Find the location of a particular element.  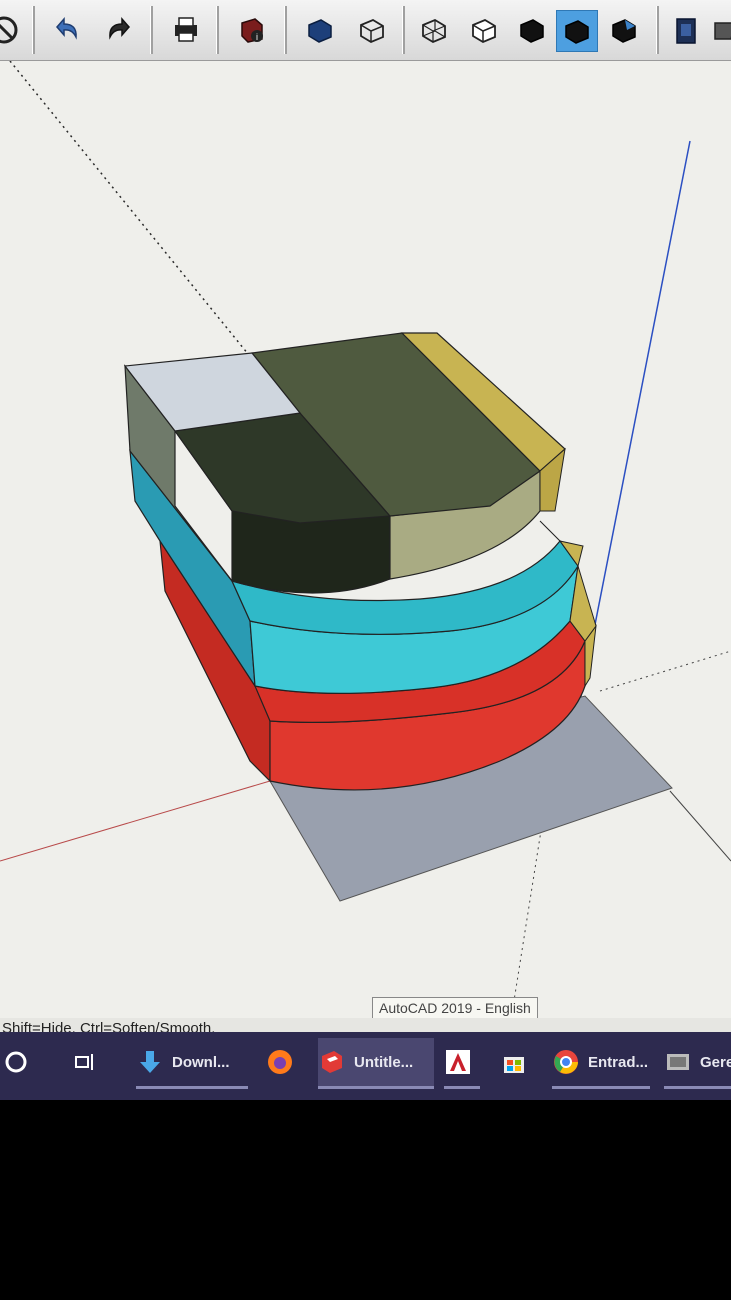

section-plane-icon is located at coordinates (686, 30).